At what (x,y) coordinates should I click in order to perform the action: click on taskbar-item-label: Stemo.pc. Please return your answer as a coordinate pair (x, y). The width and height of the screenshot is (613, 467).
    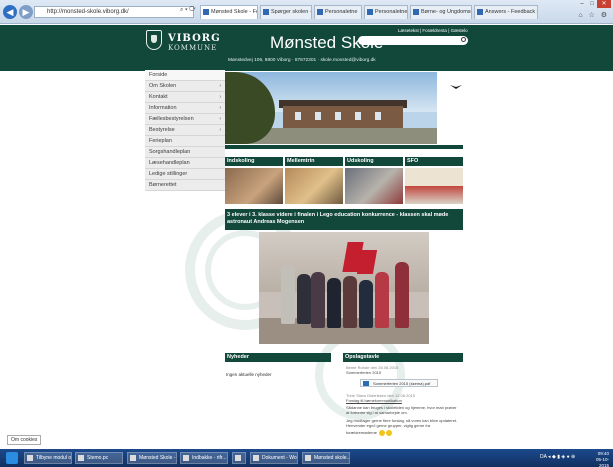
    Looking at the image, I should click on (98, 458).